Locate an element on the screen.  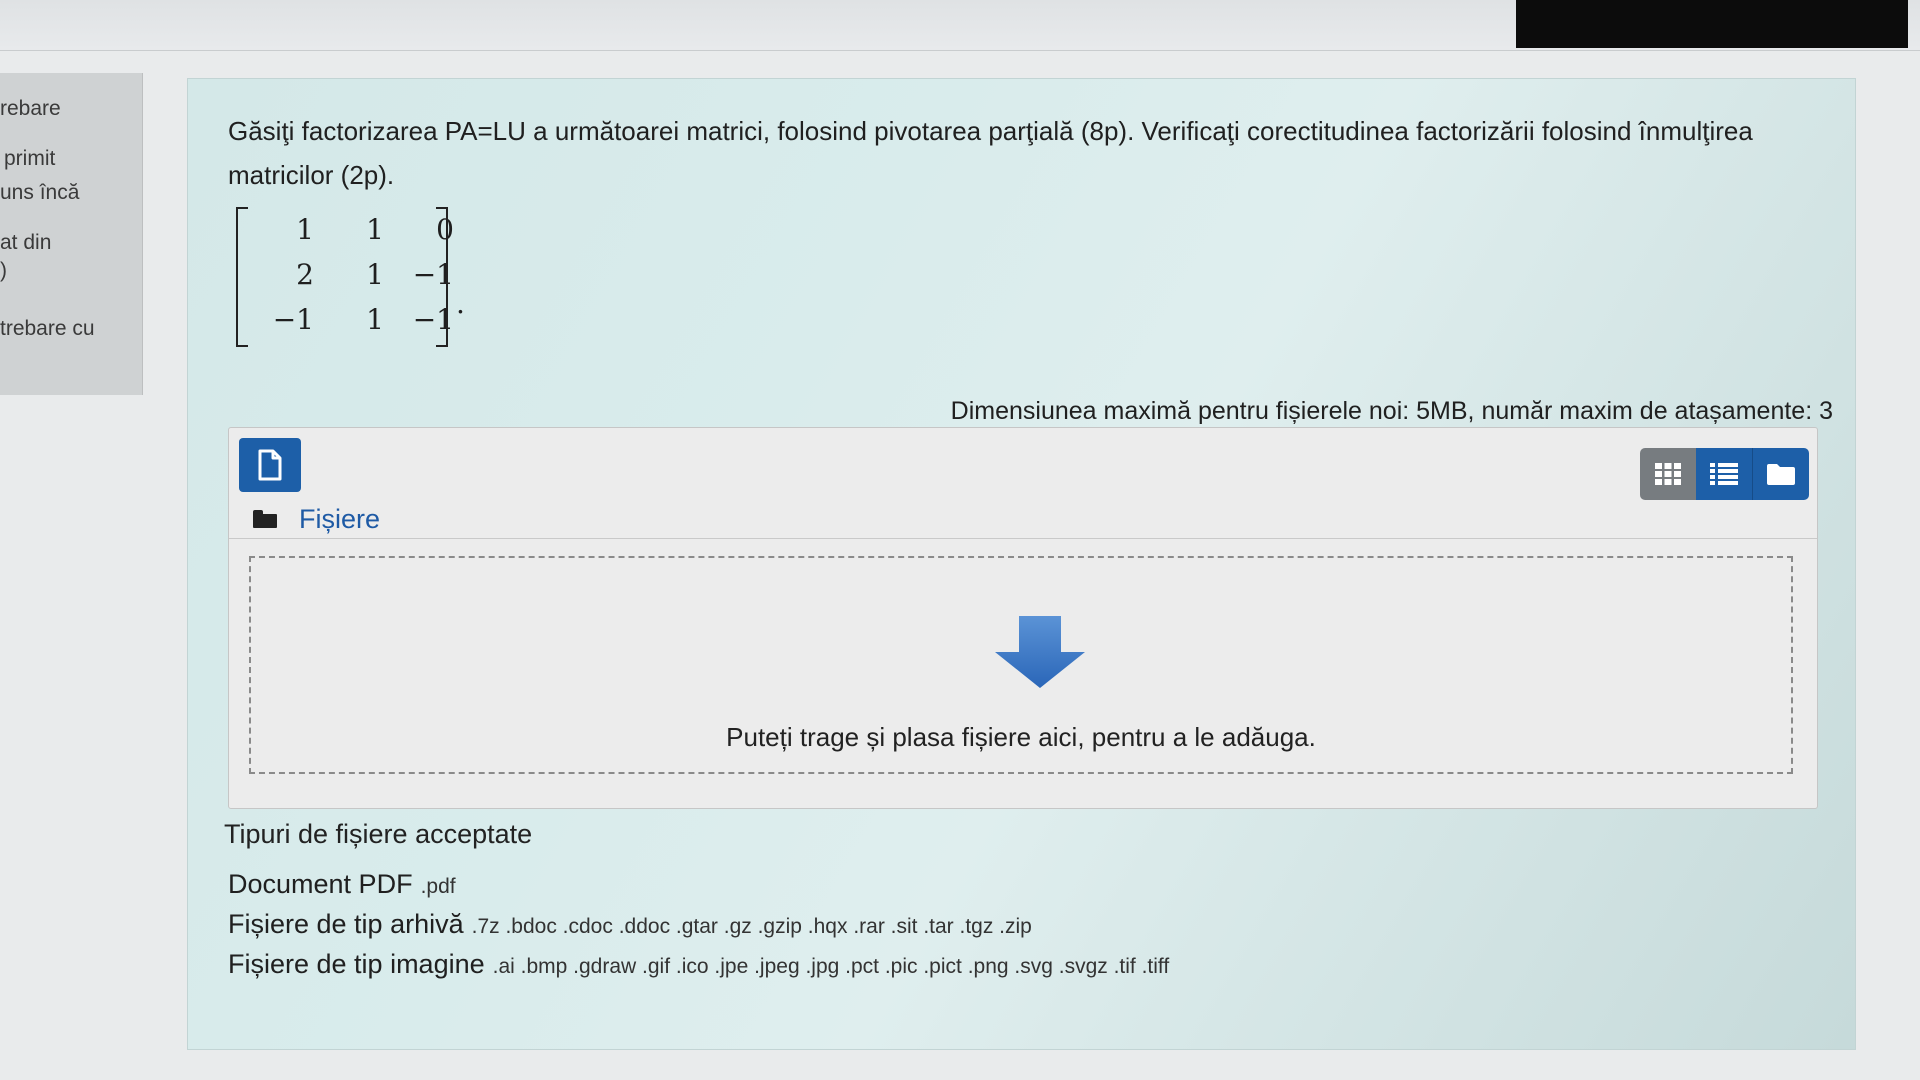
folder-view-button is located at coordinates (1780, 474).